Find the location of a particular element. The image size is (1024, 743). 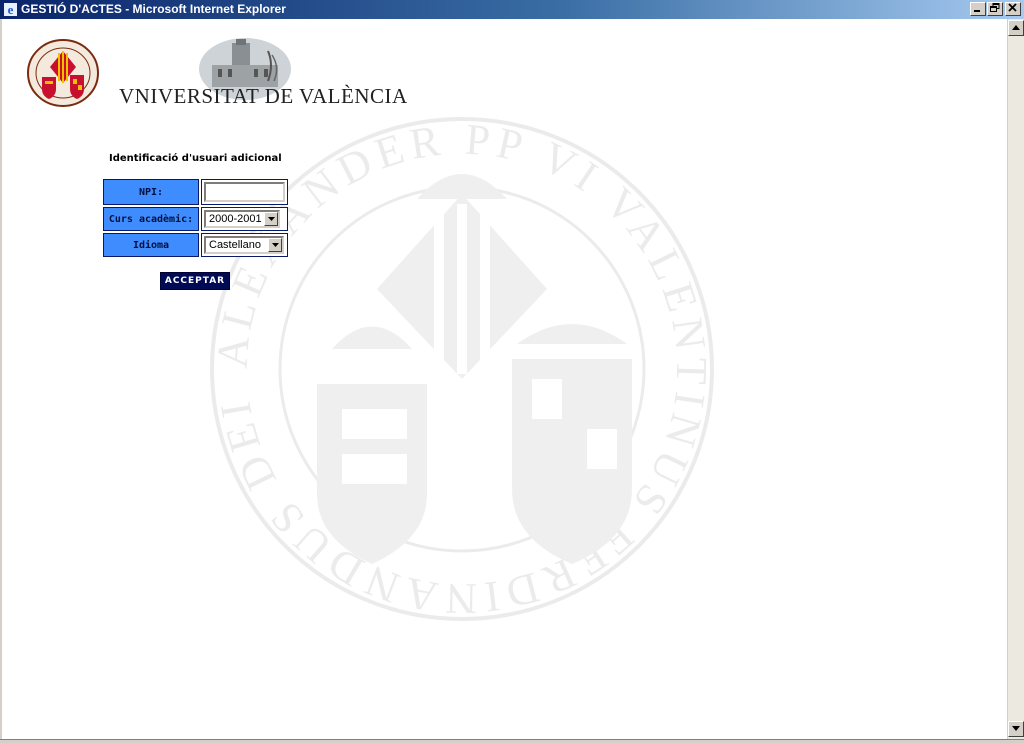

language-field-cell: Castellano is located at coordinates (244, 245).